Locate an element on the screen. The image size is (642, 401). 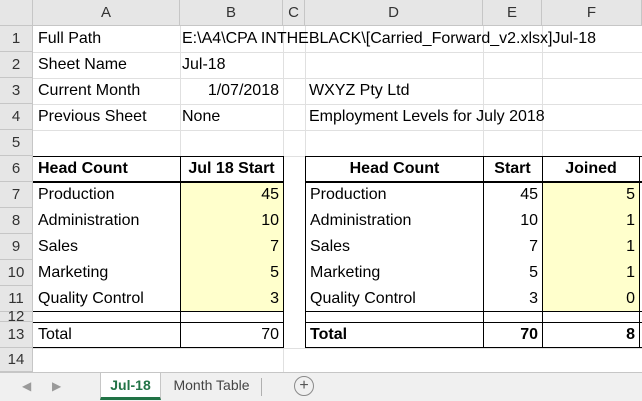
right-row-start: 7 is located at coordinates (533, 246).